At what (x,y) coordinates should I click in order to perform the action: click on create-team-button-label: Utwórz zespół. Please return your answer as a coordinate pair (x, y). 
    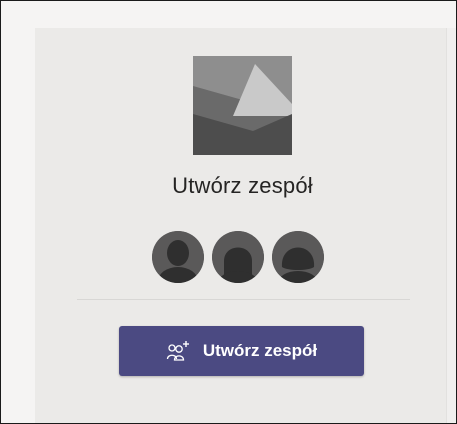
    Looking at the image, I should click on (260, 350).